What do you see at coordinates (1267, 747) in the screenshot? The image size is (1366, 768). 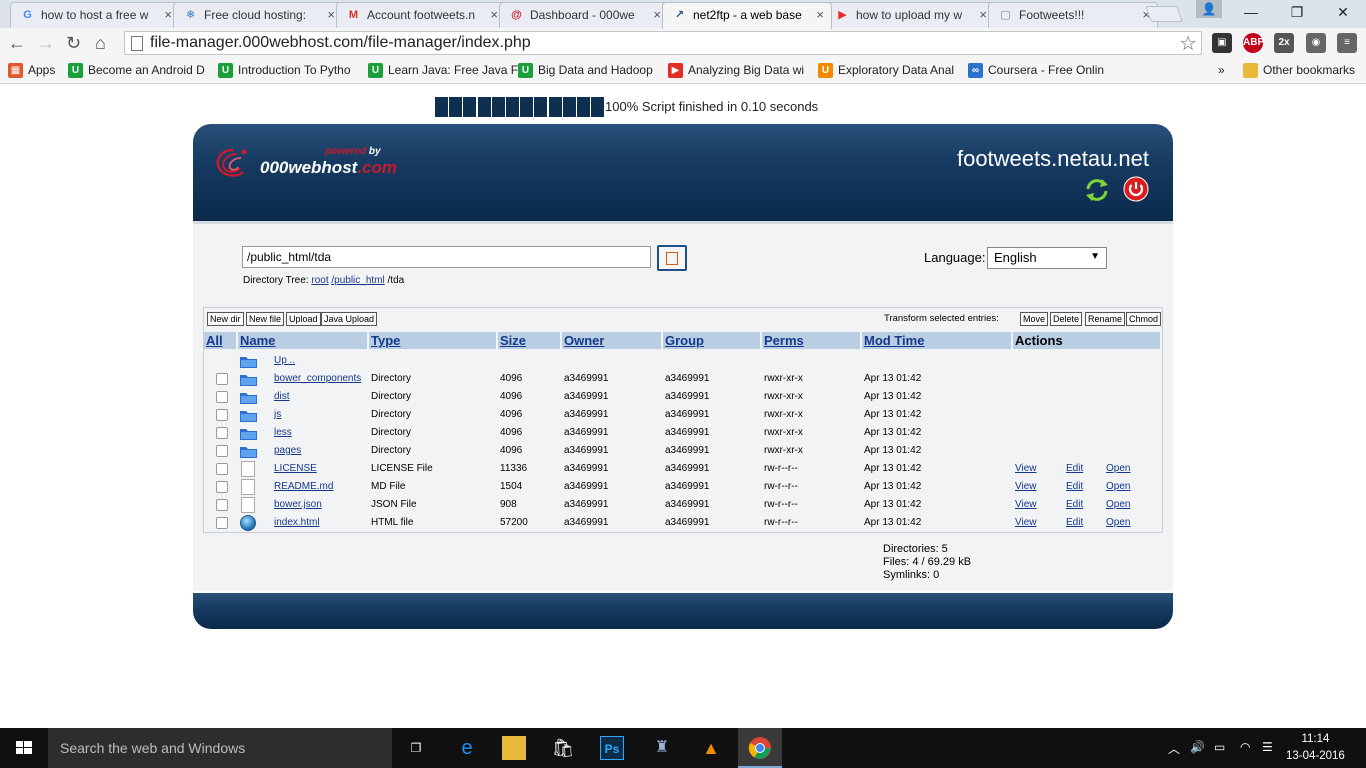 I see `notifications-icon: ☰` at bounding box center [1267, 747].